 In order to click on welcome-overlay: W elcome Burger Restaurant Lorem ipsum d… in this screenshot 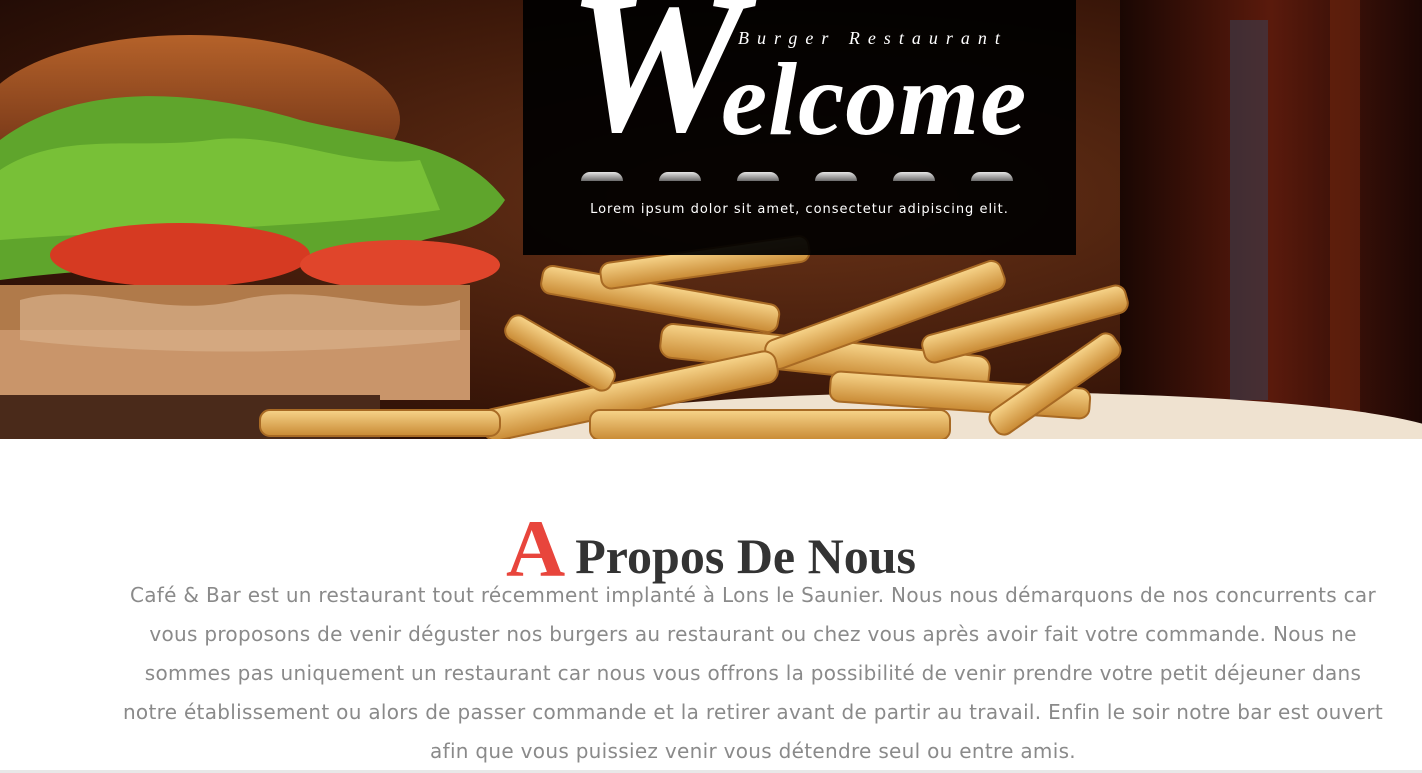, I will do `click(799, 127)`.